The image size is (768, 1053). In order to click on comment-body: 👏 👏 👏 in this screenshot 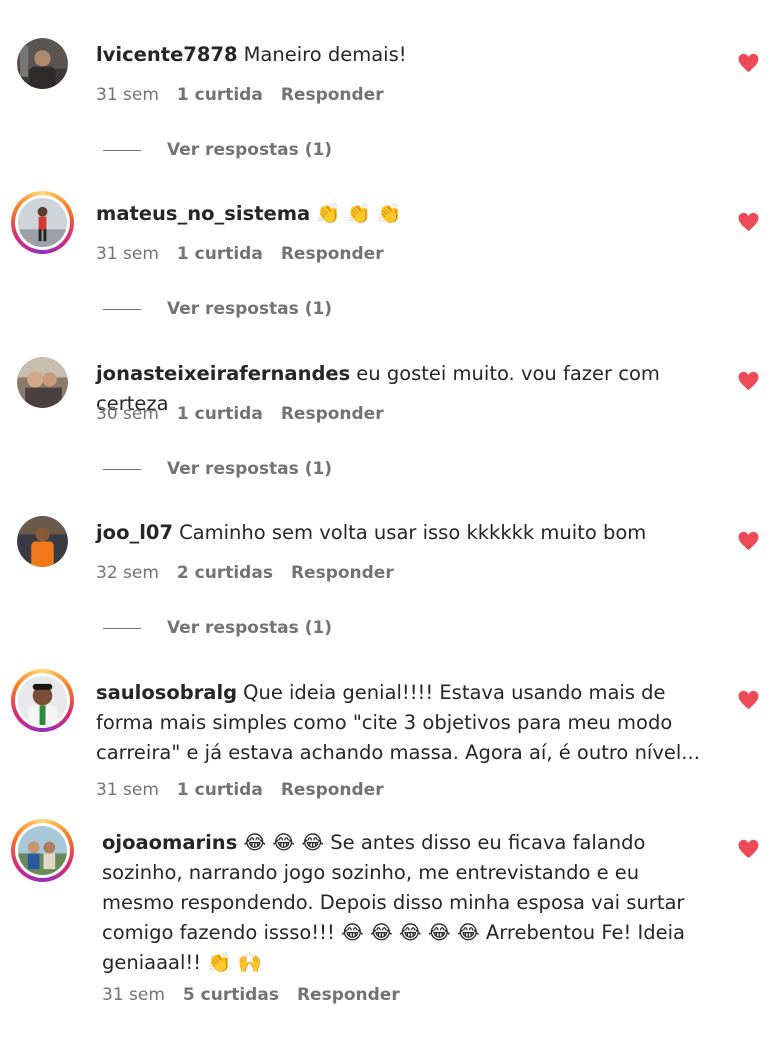, I will do `click(359, 213)`.